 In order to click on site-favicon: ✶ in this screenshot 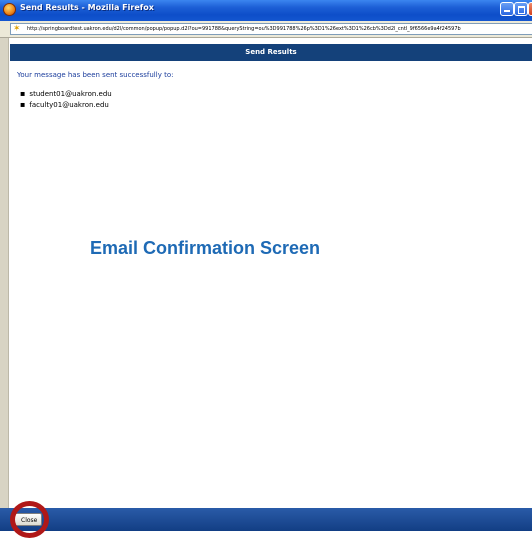, I will do `click(17, 29)`.